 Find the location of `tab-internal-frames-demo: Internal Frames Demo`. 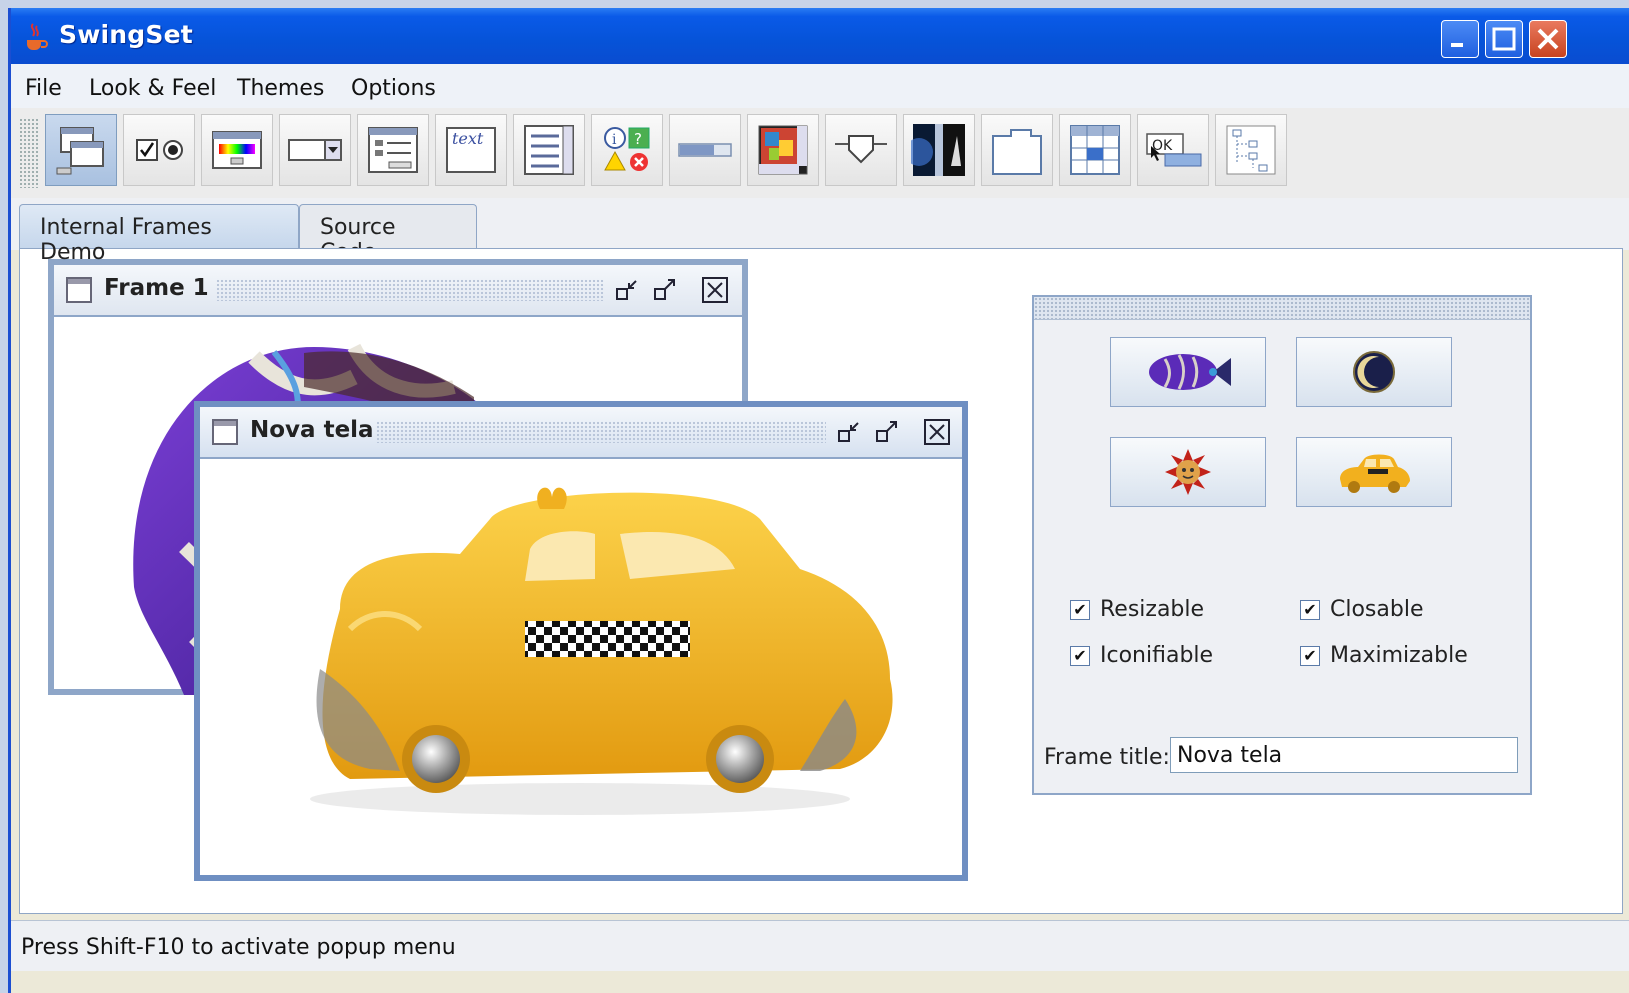

tab-internal-frames-demo: Internal Frames Demo is located at coordinates (159, 234).